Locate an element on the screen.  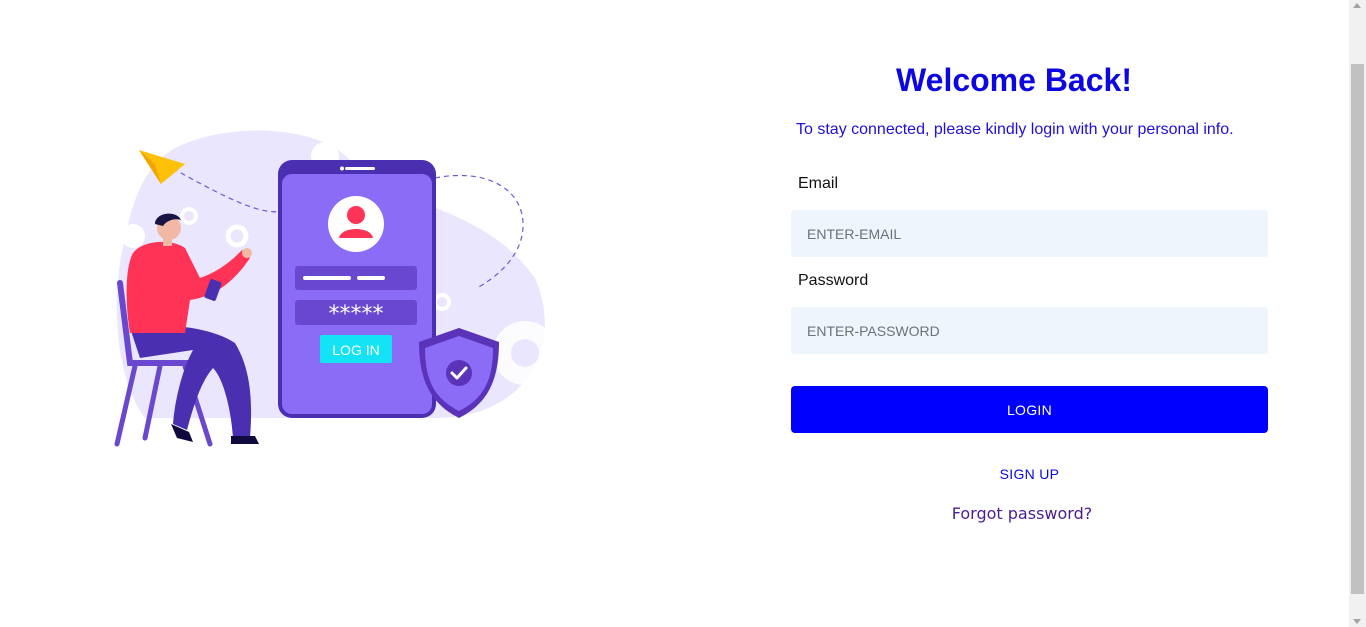
phone-login-label: LOG IN is located at coordinates (355, 350).